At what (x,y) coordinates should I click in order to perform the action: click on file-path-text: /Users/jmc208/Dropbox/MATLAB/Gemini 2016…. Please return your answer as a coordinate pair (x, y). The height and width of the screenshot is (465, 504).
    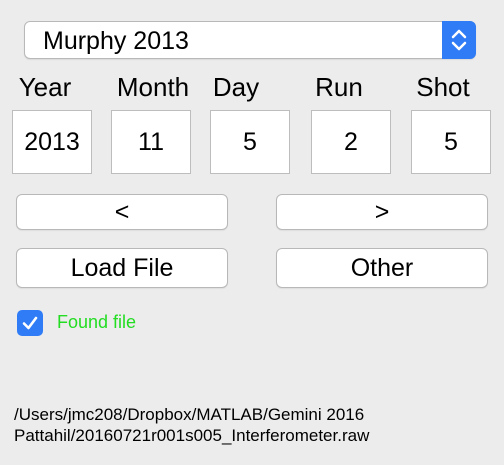
    Looking at the image, I should click on (254, 425).